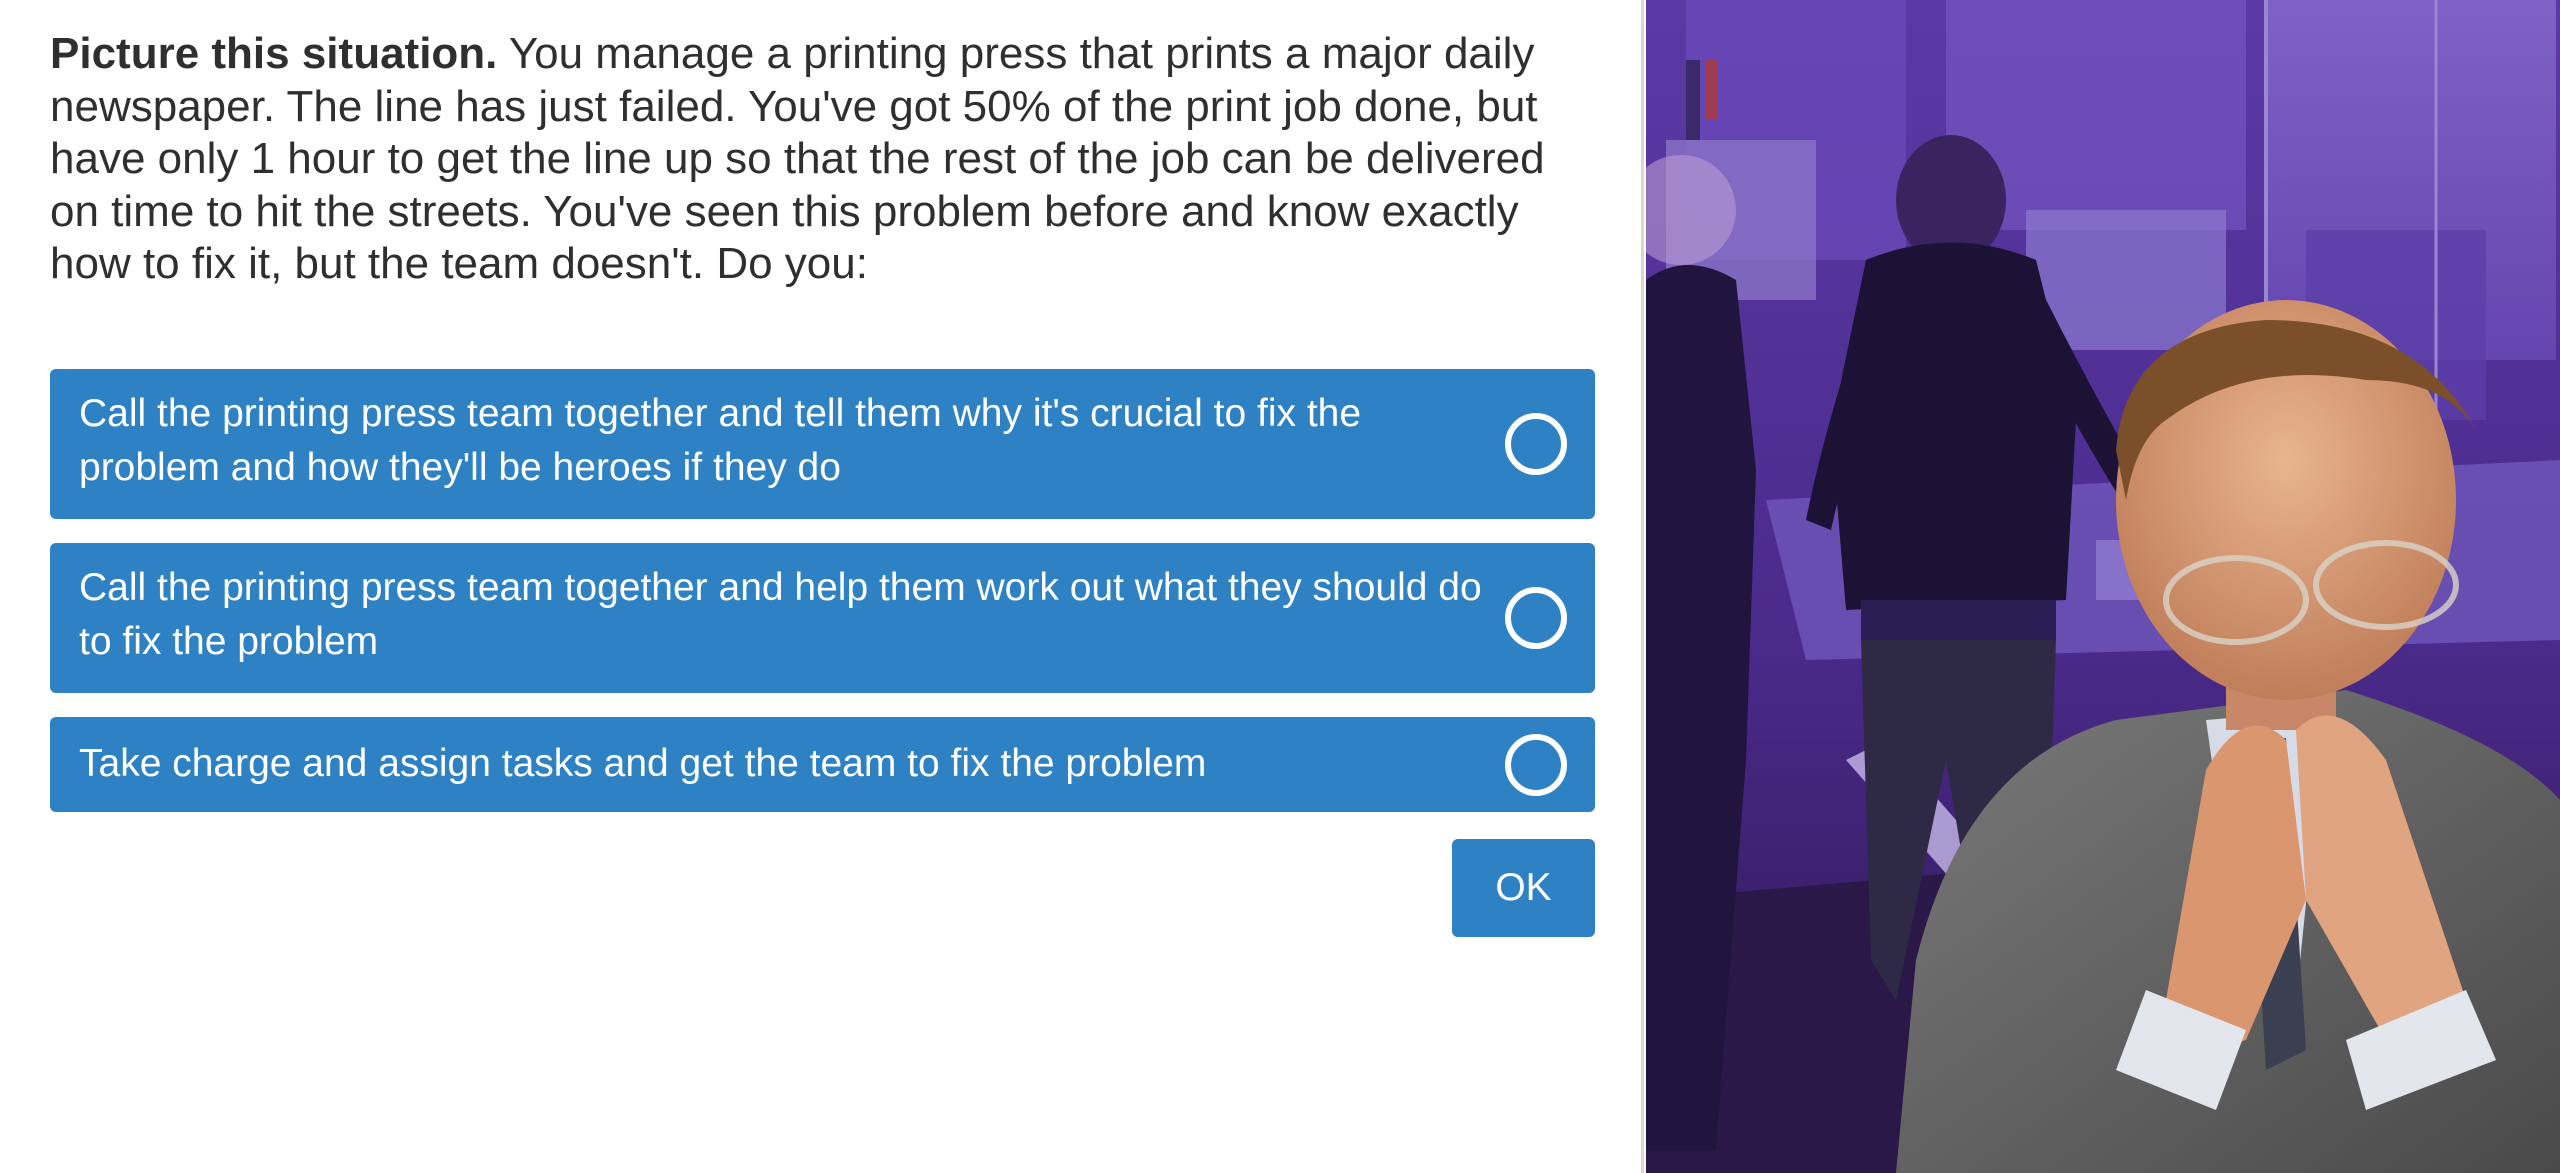  I want to click on ok-button: OK, so click(1523, 888).